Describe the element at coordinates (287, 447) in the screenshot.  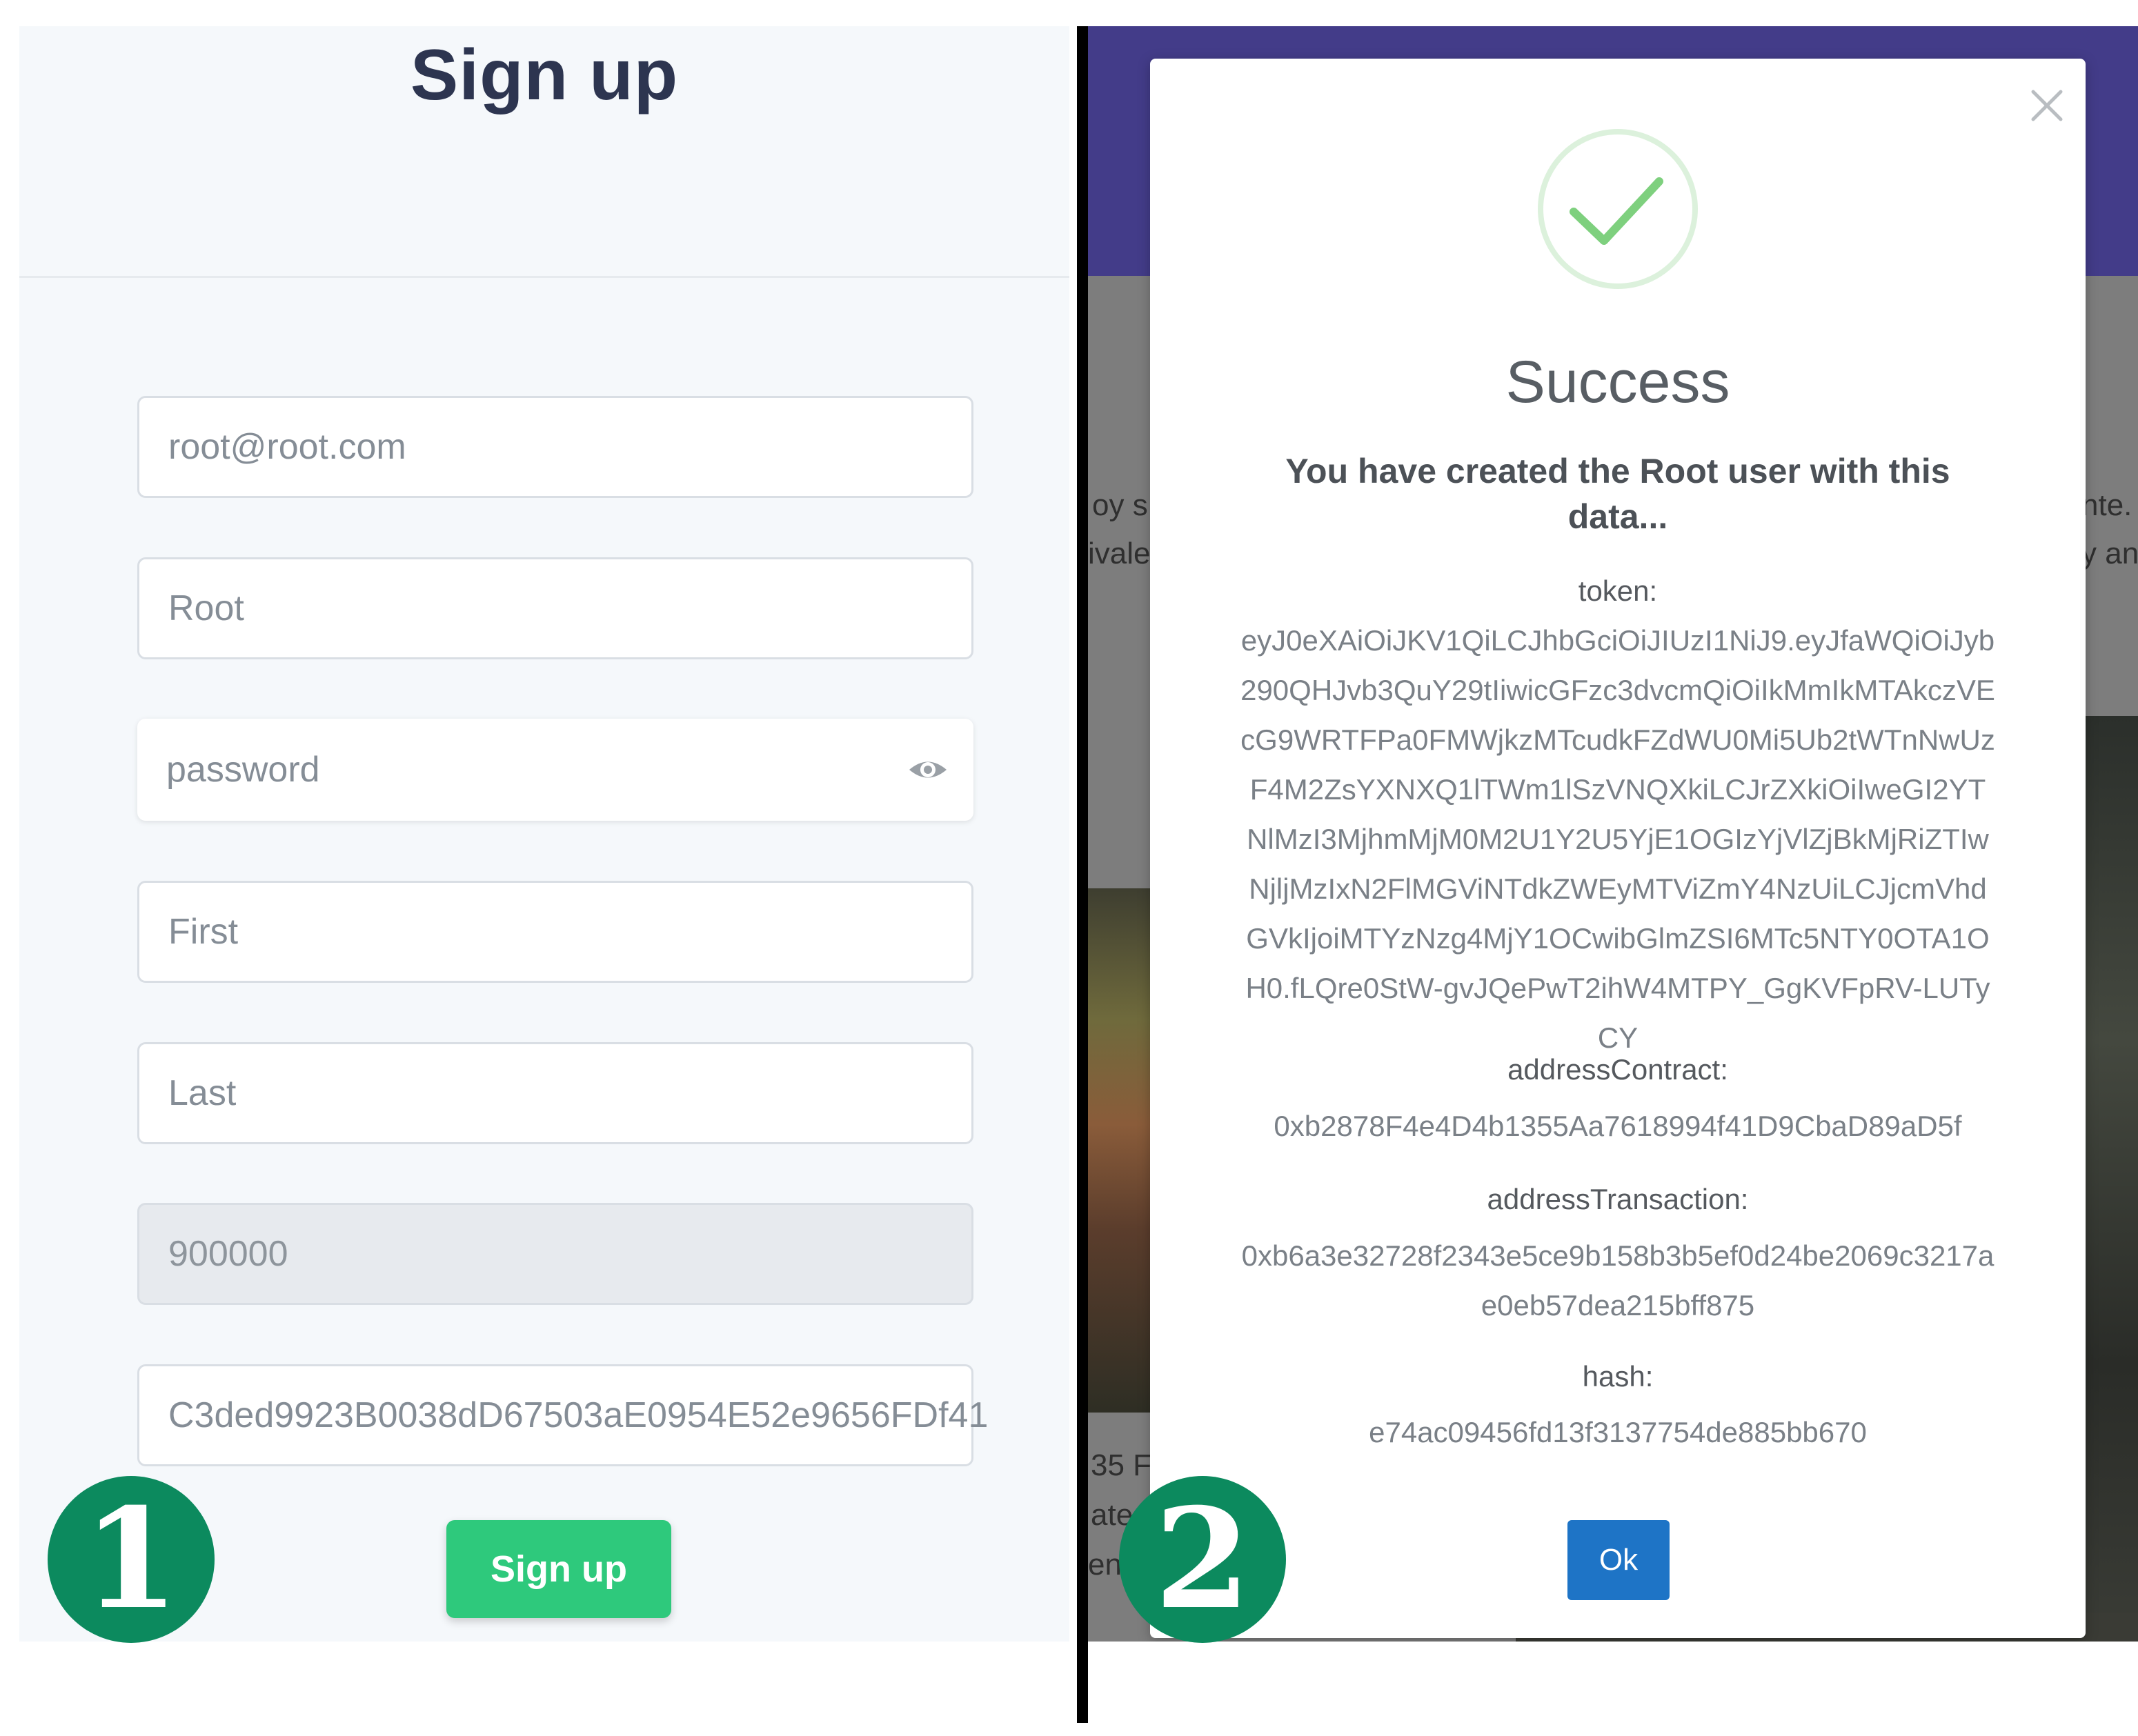
I see `email-field-value: root@root.com` at that location.